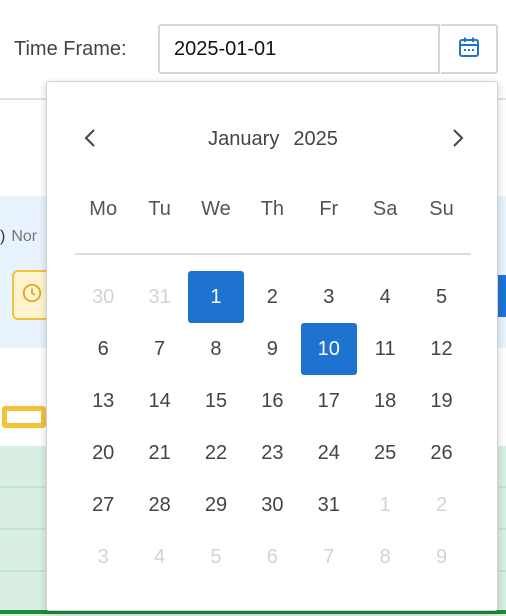 The image size is (506, 616). Describe the element at coordinates (441, 209) in the screenshot. I see `weekday-label: Su` at that location.